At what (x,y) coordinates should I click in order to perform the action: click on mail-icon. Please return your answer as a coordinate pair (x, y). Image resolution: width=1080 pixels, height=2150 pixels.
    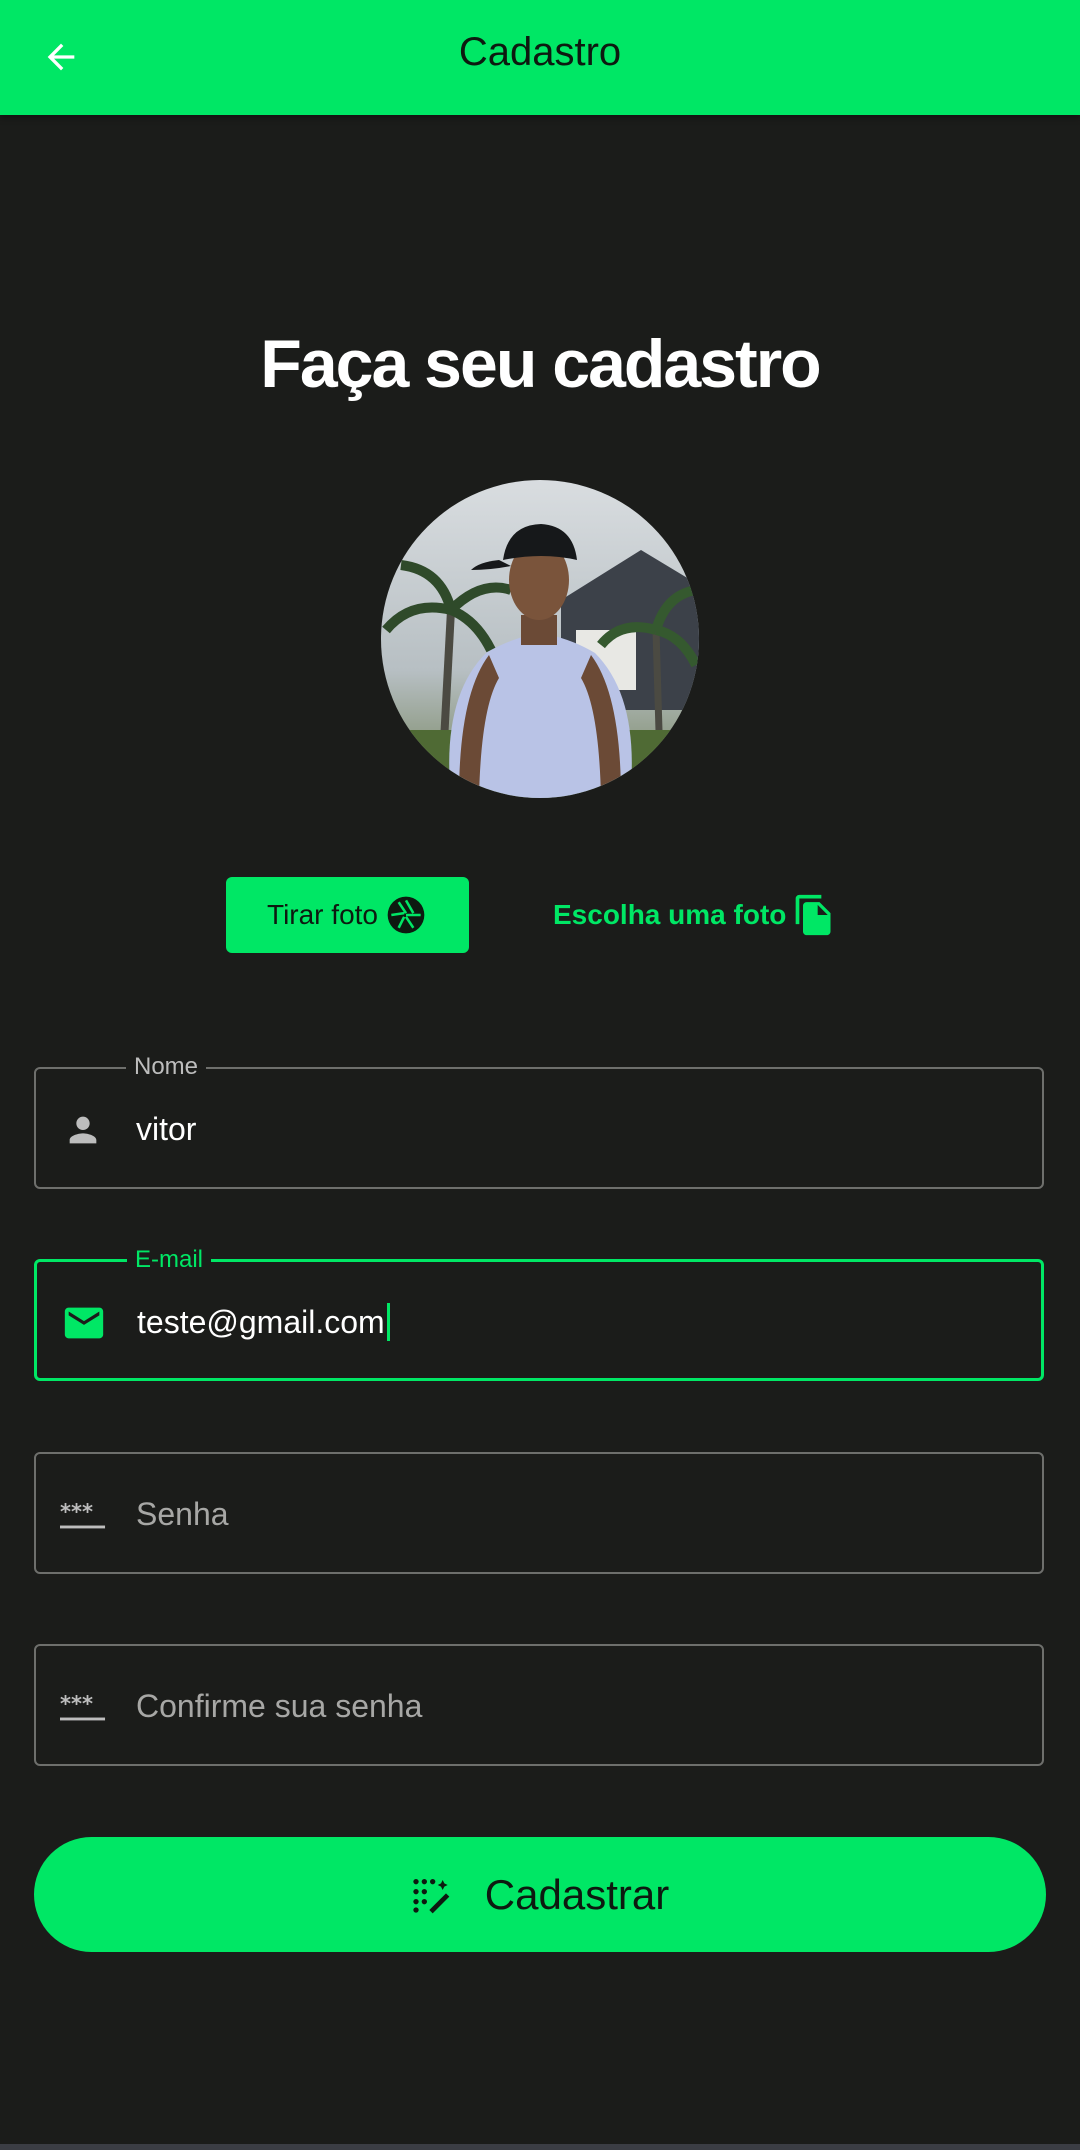
    Looking at the image, I should click on (84, 1323).